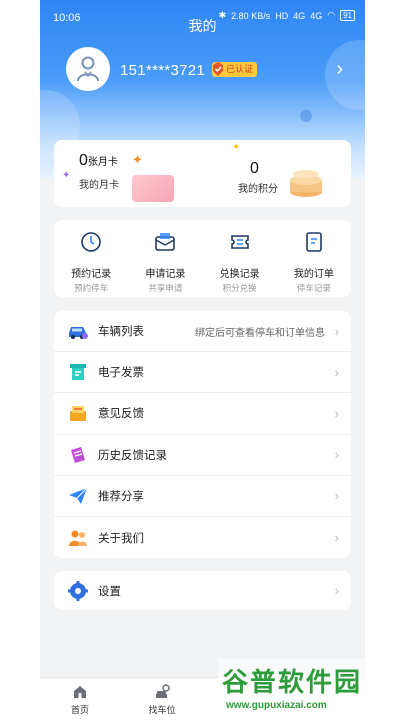 This screenshot has height=720, width=405. What do you see at coordinates (292, 682) in the screenshot?
I see `watermark-text: 谷普软件园` at bounding box center [292, 682].